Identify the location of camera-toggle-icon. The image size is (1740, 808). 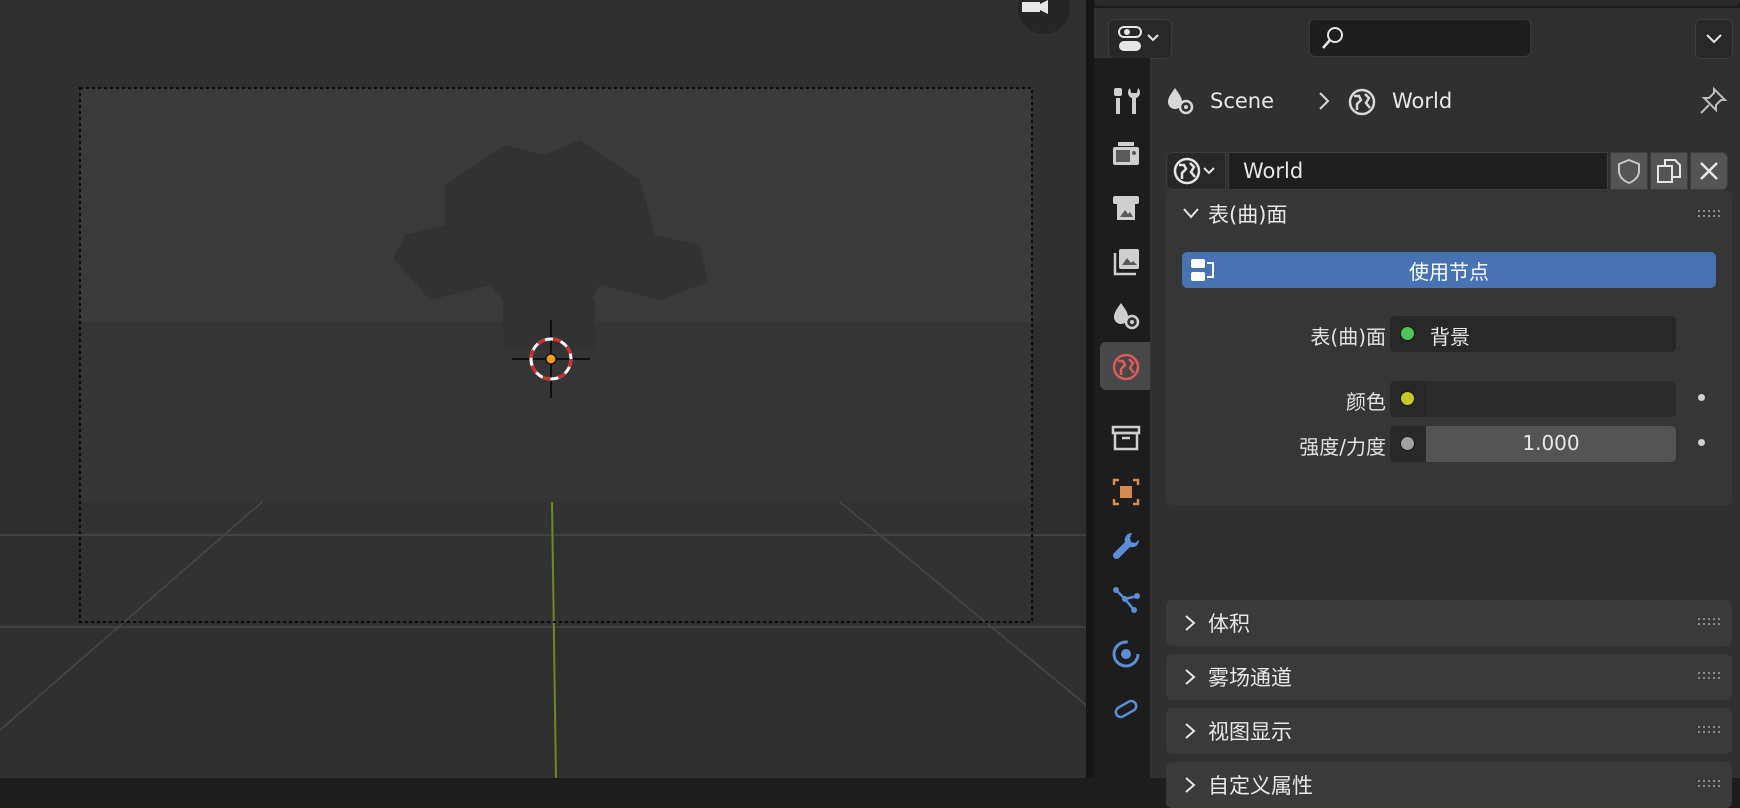
(1035, 7).